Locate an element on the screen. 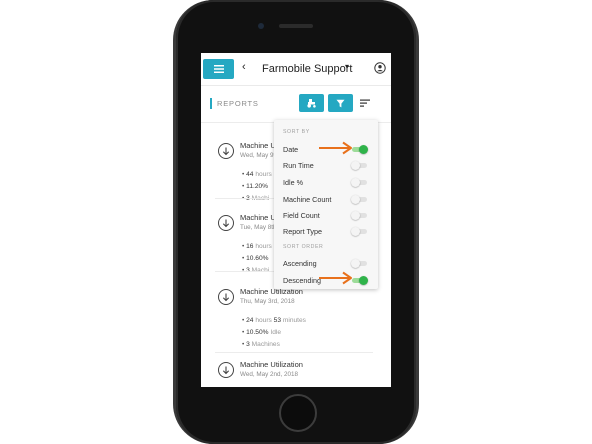 Image resolution: width=592 pixels, height=444 pixels. machine-filter-button is located at coordinates (311, 103).